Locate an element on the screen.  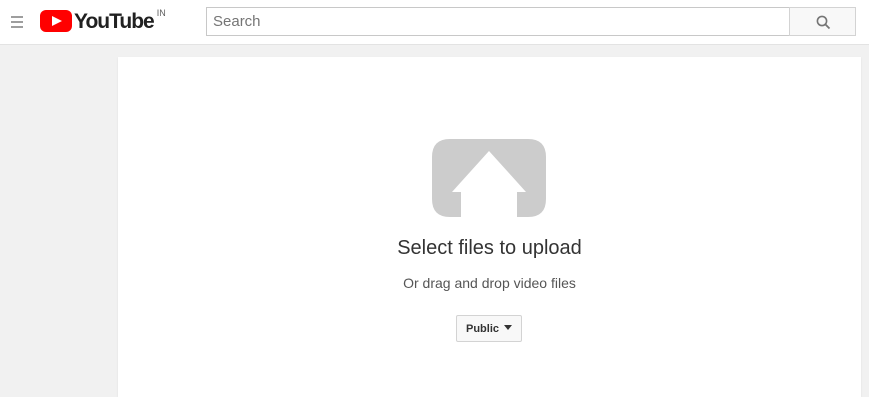
logo-text: YouTube is located at coordinates (114, 21).